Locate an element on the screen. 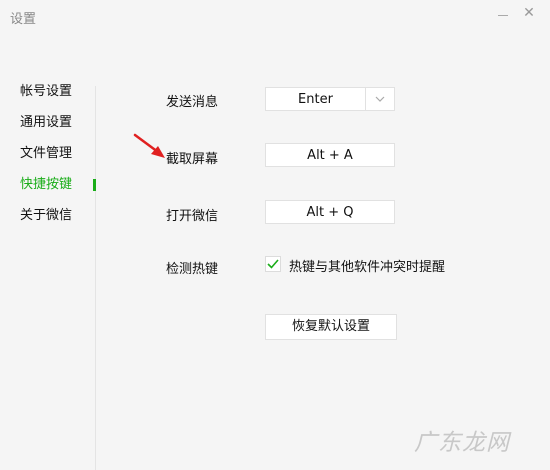 Image resolution: width=550 pixels, height=470 pixels. sidebar-divider is located at coordinates (95, 278).